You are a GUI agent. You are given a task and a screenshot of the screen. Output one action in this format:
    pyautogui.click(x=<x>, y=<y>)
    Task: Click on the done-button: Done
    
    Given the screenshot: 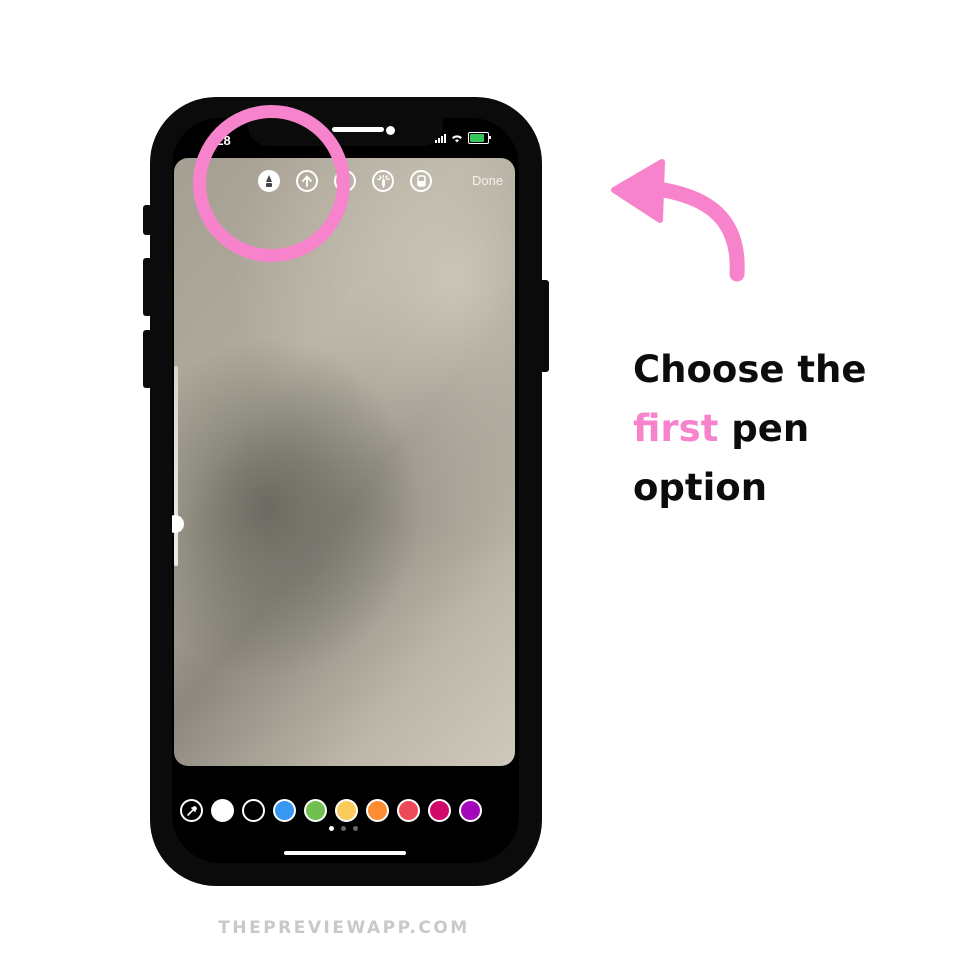 What is the action you would take?
    pyautogui.click(x=487, y=180)
    